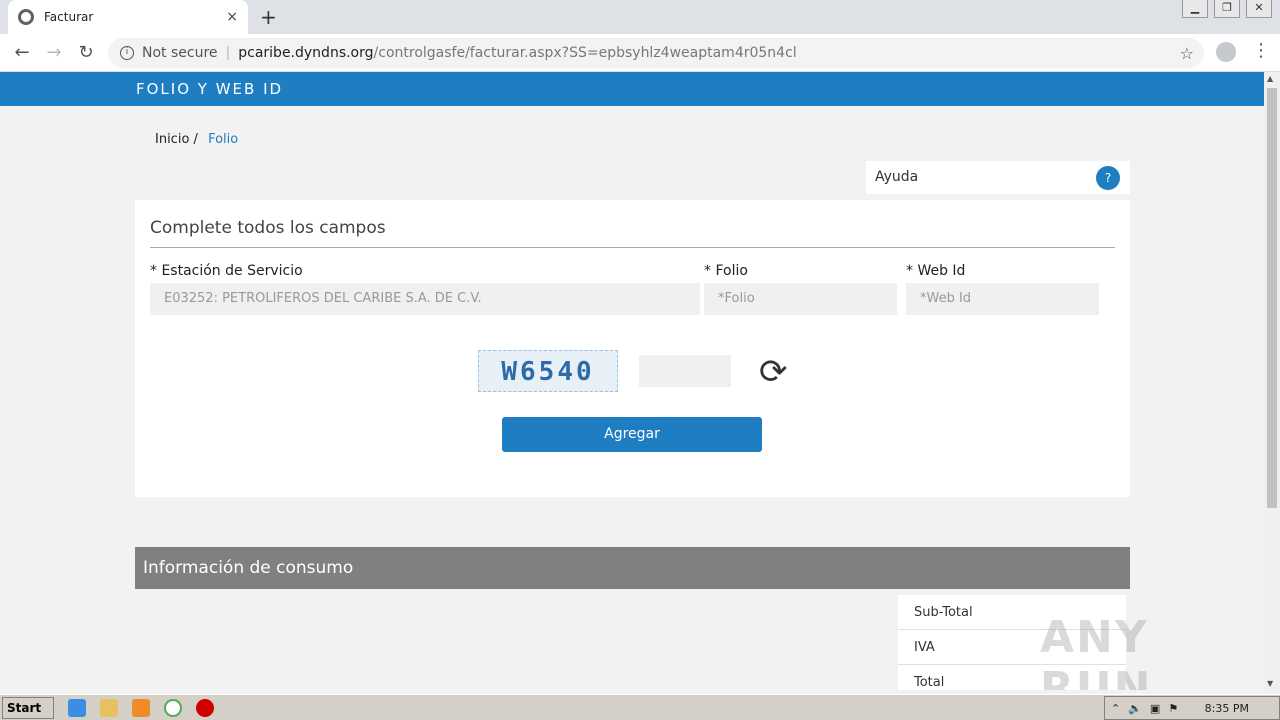  Describe the element at coordinates (1187, 53) in the screenshot. I see `bookmark-star-icon: ☆` at that location.